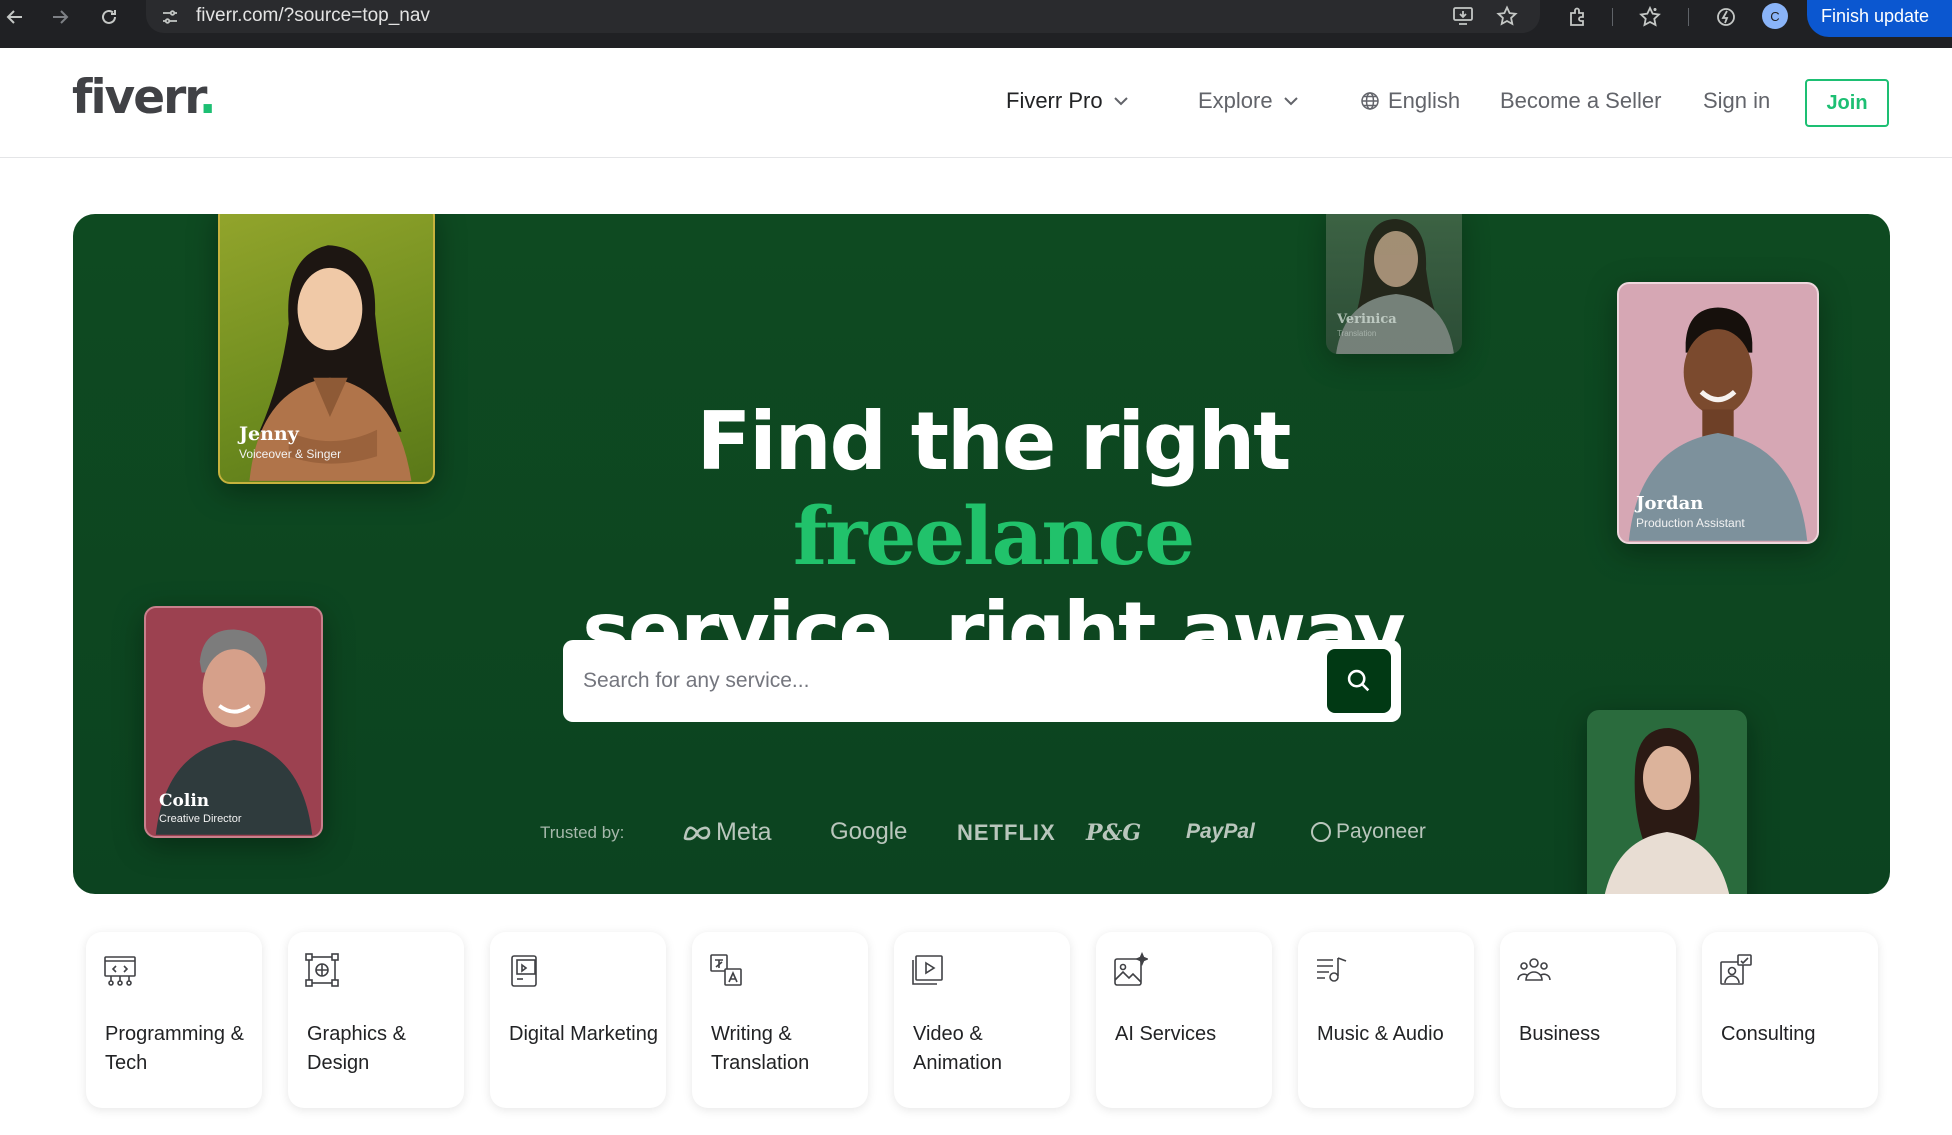 Image resolution: width=1952 pixels, height=1135 pixels. I want to click on freelancer-card-jenny: Jenny Voiceover & Singer, so click(326, 349).